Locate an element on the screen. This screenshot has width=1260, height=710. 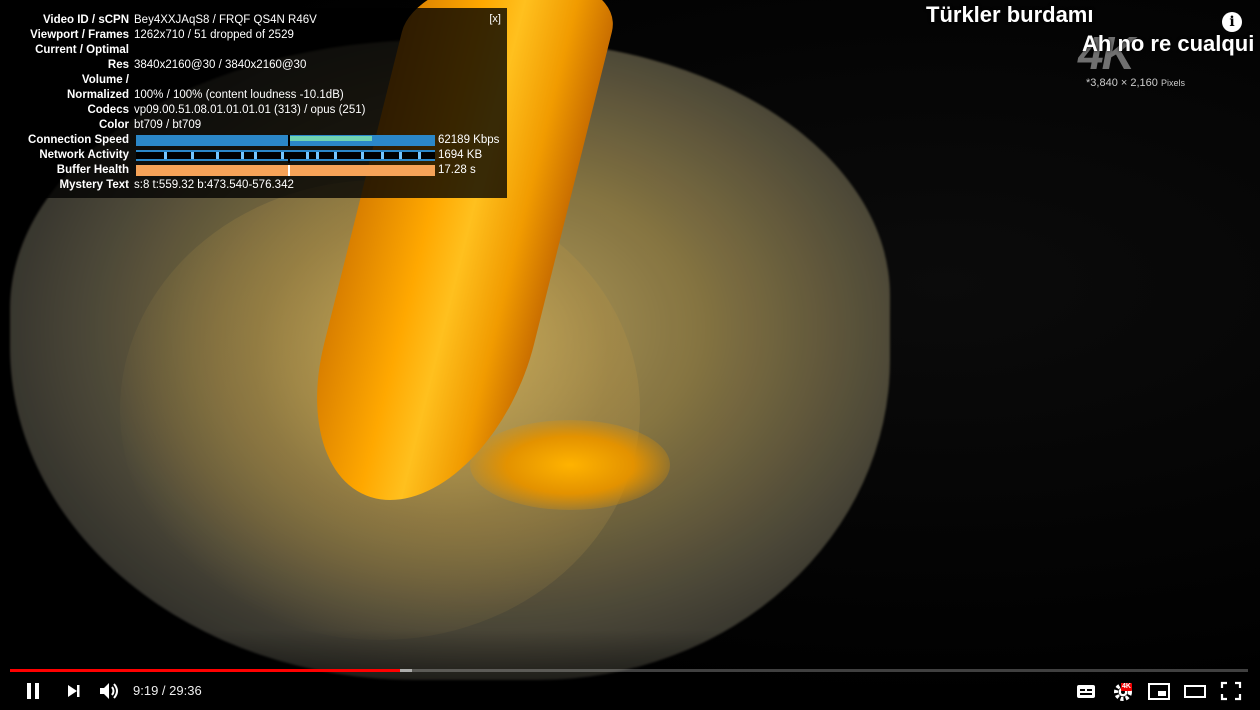
pixels-caption: *3,840 × 2,160 Pixels is located at coordinates (1135, 83).